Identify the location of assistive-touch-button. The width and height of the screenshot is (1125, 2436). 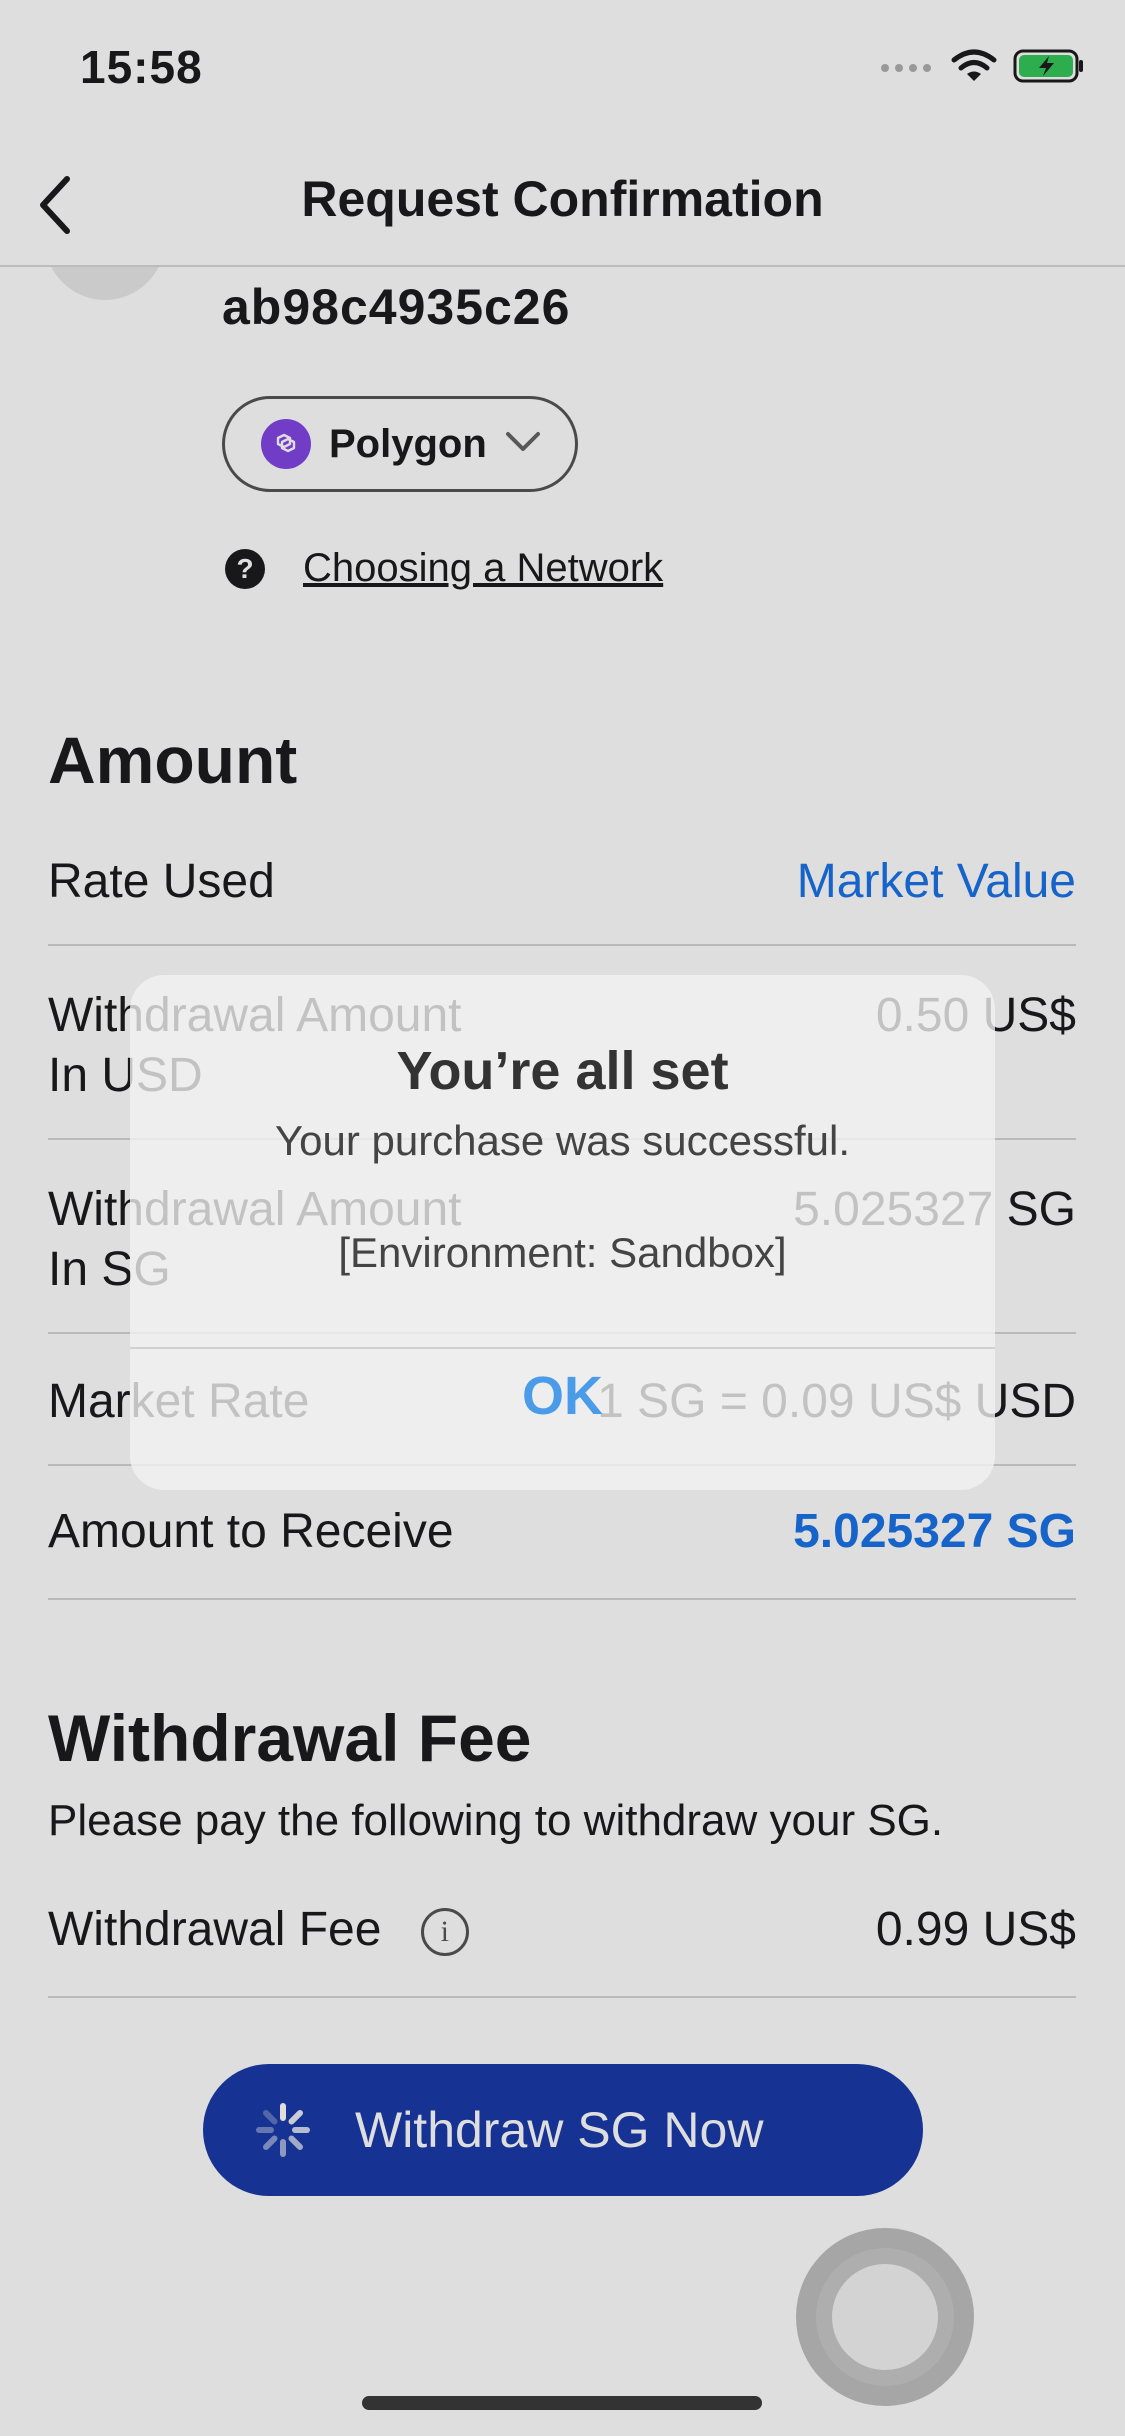
(885, 2317).